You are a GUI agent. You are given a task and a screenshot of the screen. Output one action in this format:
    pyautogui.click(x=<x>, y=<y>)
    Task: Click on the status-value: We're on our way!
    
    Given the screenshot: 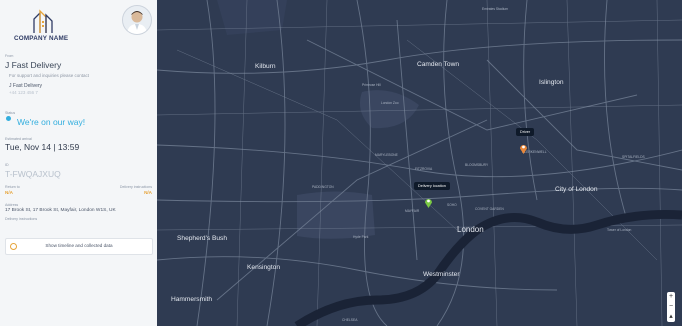 What is the action you would take?
    pyautogui.click(x=51, y=122)
    